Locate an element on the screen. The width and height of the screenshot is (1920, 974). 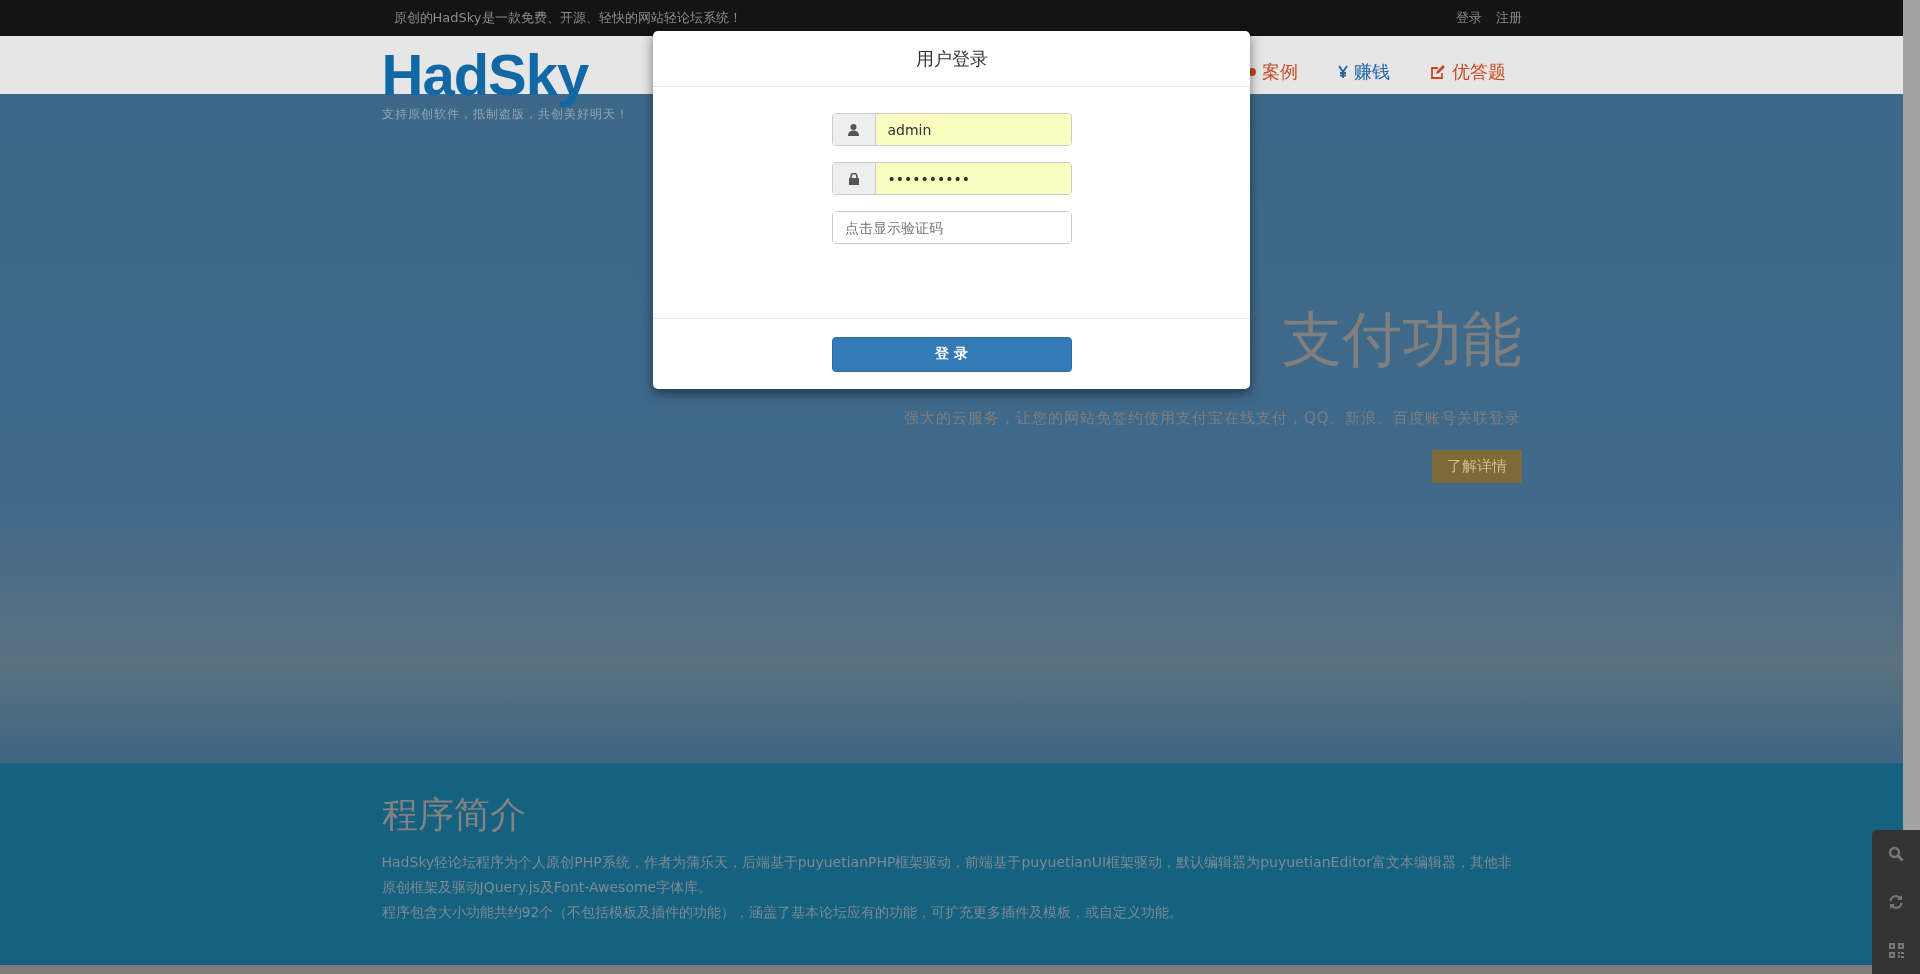
intro-paragraph: 程序包含大小功能共约92个（不包括模板及插件的功能），涵盖了基本论坛应有的功能，可扩充更多插件及模板，或自定义功能。 is located at coordinates (783, 912).